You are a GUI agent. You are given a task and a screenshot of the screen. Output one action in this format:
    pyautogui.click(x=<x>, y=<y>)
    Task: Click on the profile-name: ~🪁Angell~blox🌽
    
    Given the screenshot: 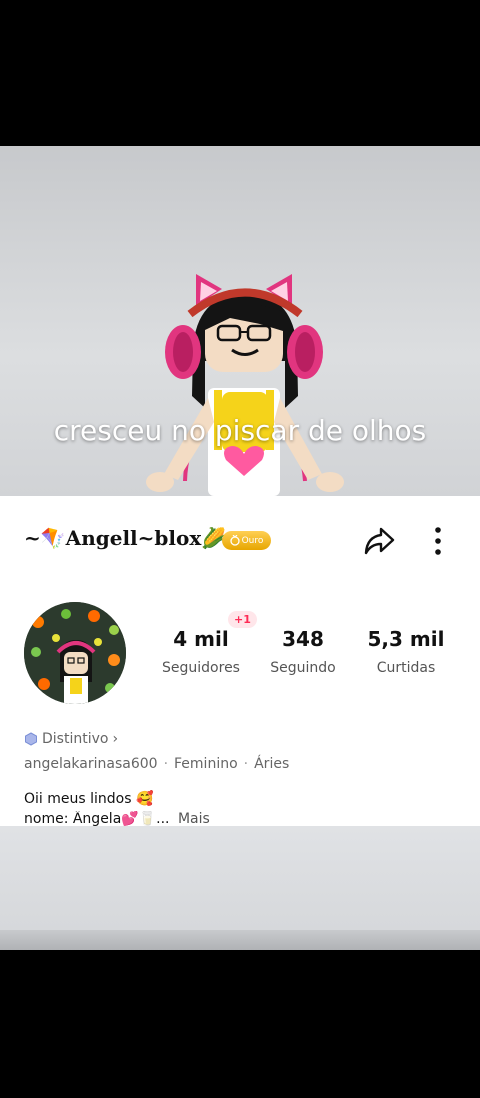 What is the action you would take?
    pyautogui.click(x=125, y=538)
    